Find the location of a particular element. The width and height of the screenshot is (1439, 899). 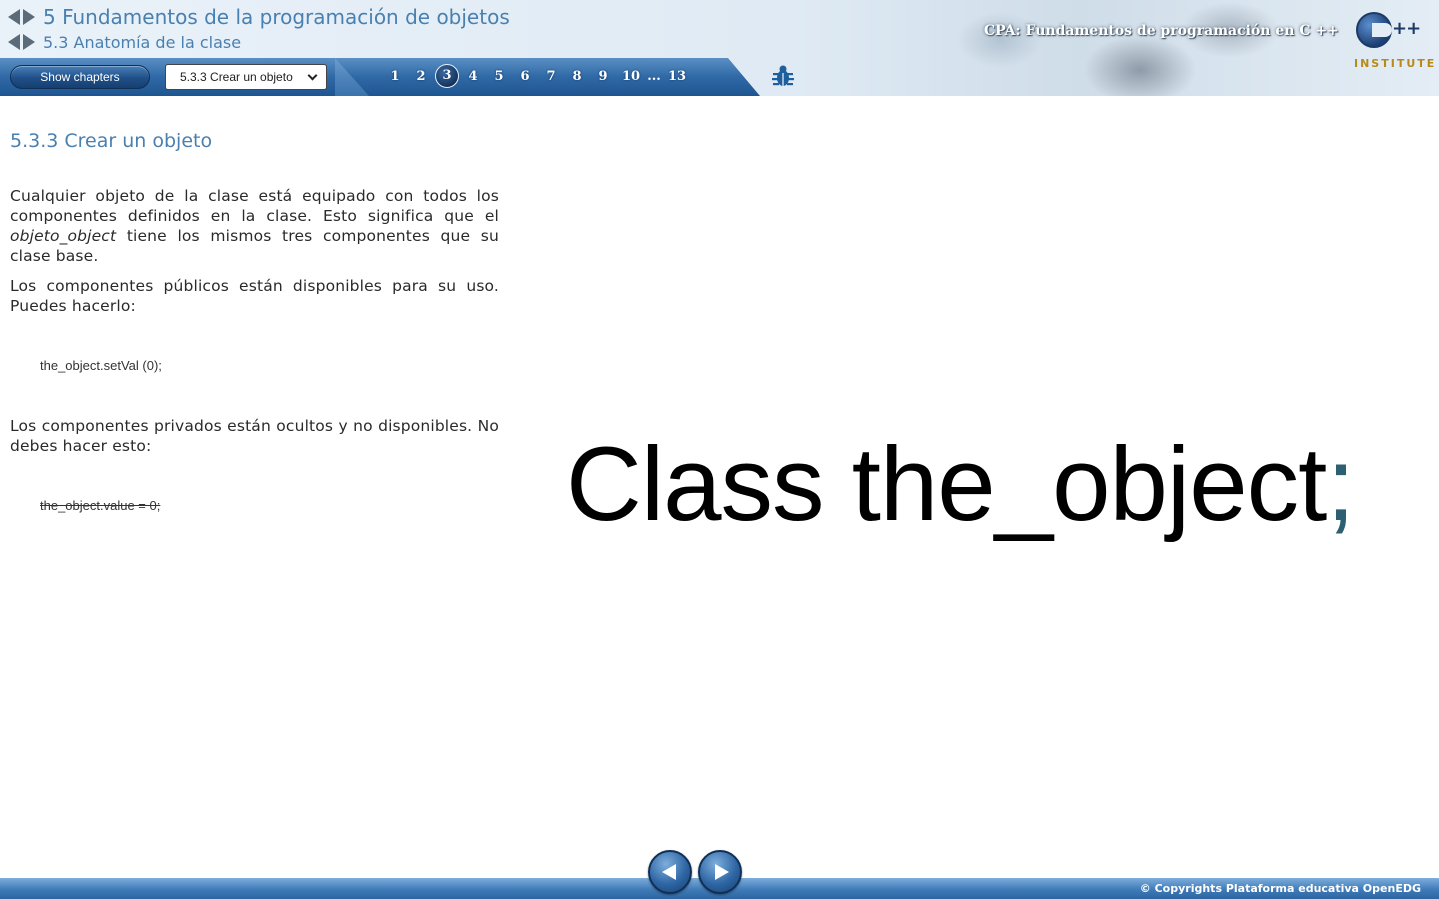

class-declaration-text: Class the_object is located at coordinates (946, 484).